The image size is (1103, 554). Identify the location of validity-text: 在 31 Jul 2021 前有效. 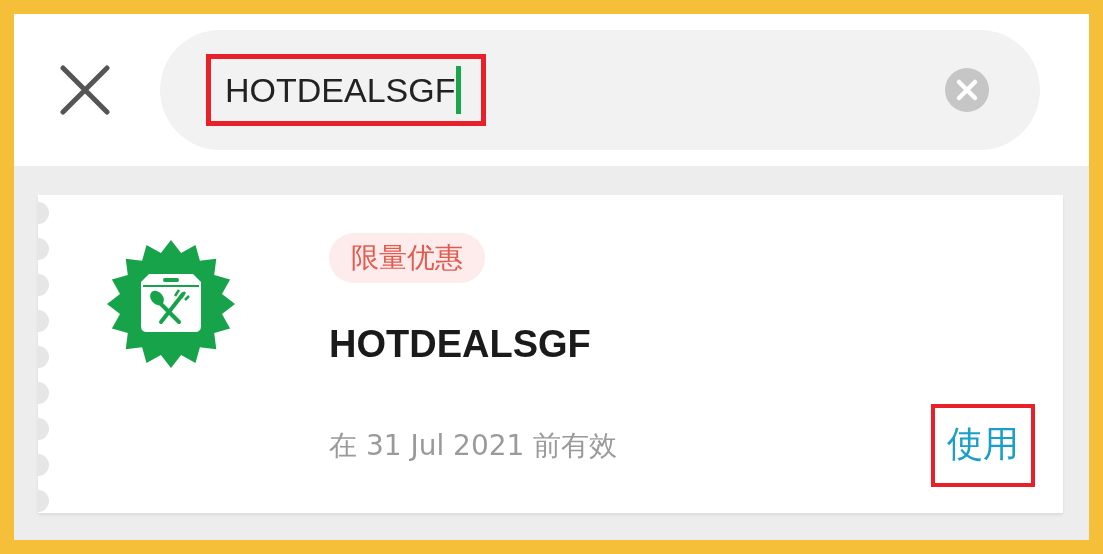
(473, 445).